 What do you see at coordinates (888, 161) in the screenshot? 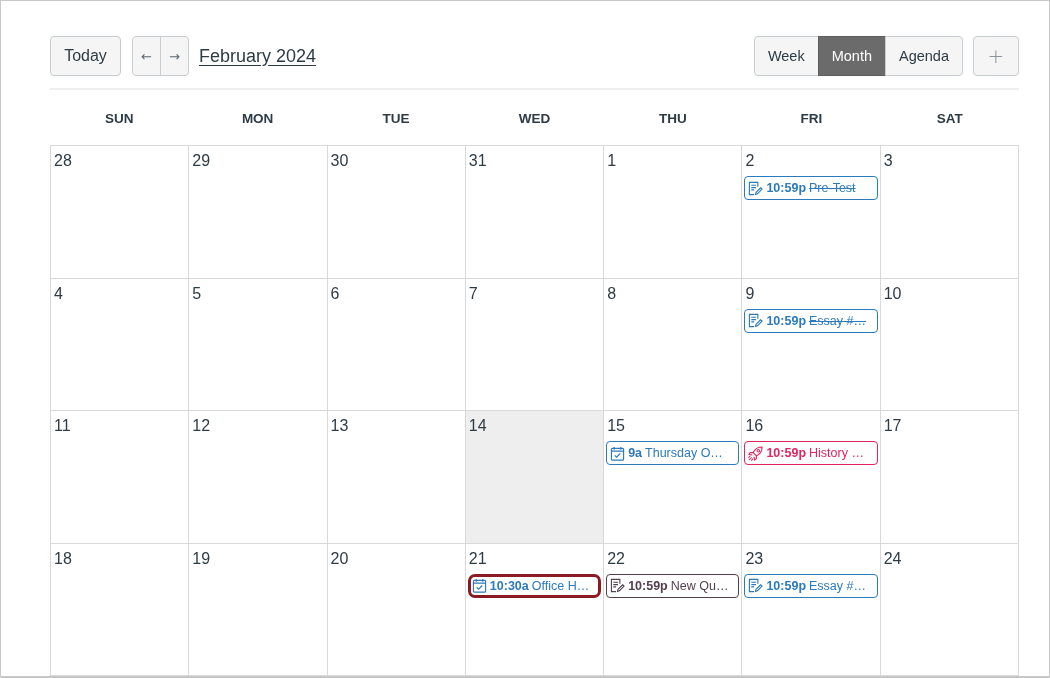
I see `day-number: 3` at bounding box center [888, 161].